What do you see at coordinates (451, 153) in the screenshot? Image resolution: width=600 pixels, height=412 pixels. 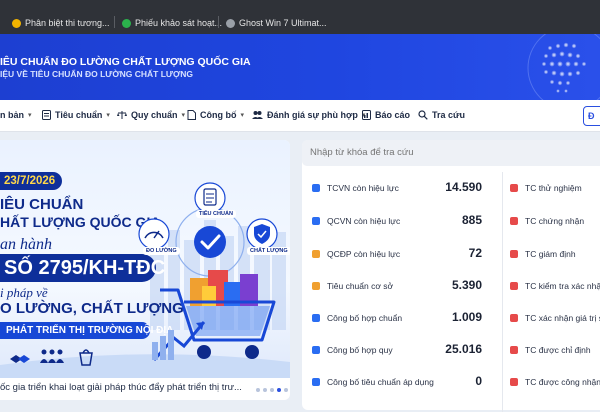 I see `search-input` at bounding box center [451, 153].